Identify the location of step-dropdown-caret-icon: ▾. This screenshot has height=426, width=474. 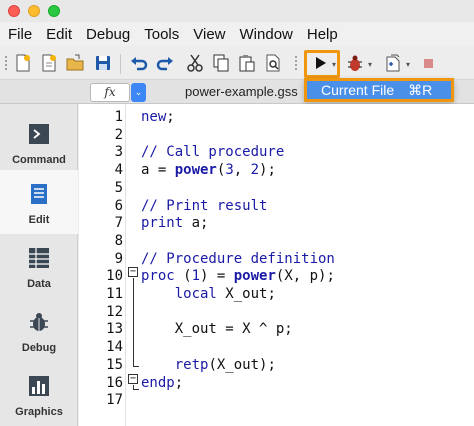
(408, 64).